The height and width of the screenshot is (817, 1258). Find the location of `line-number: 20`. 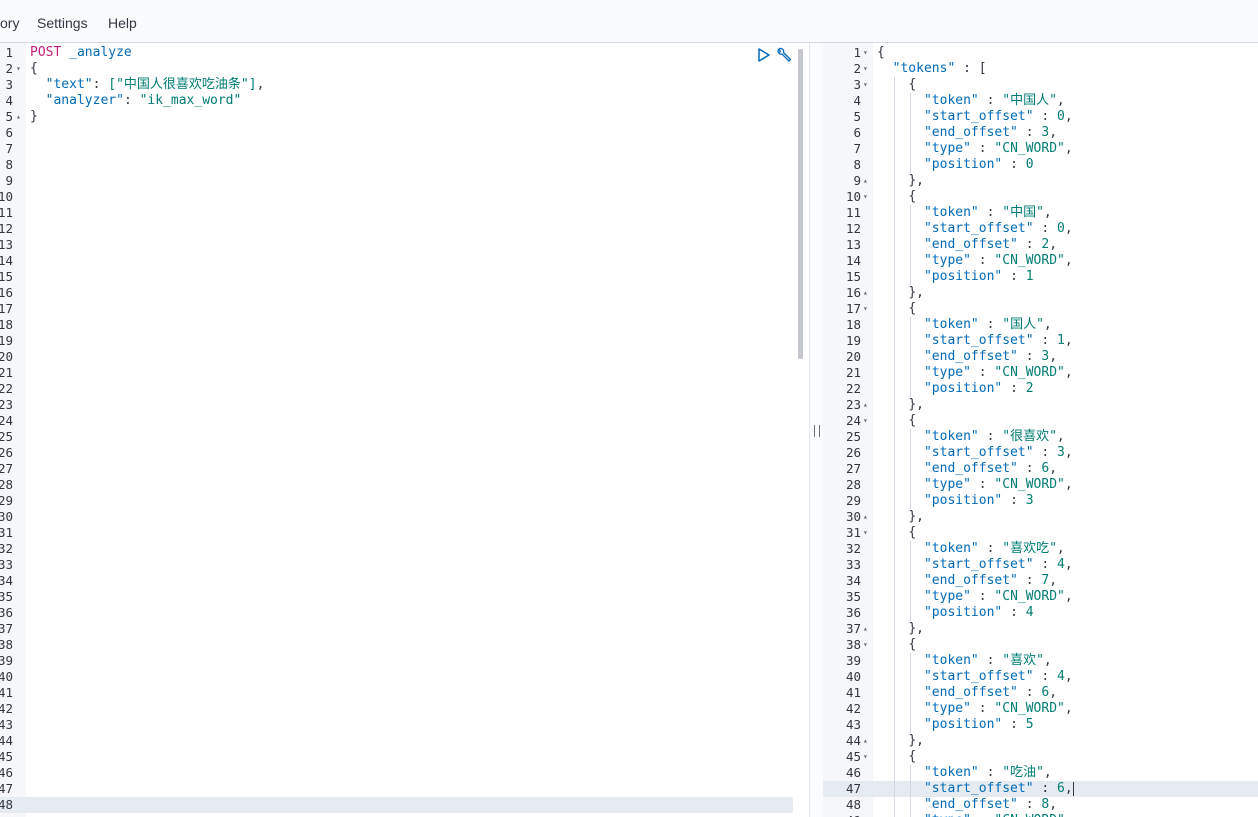

line-number: 20 is located at coordinates (853, 356).